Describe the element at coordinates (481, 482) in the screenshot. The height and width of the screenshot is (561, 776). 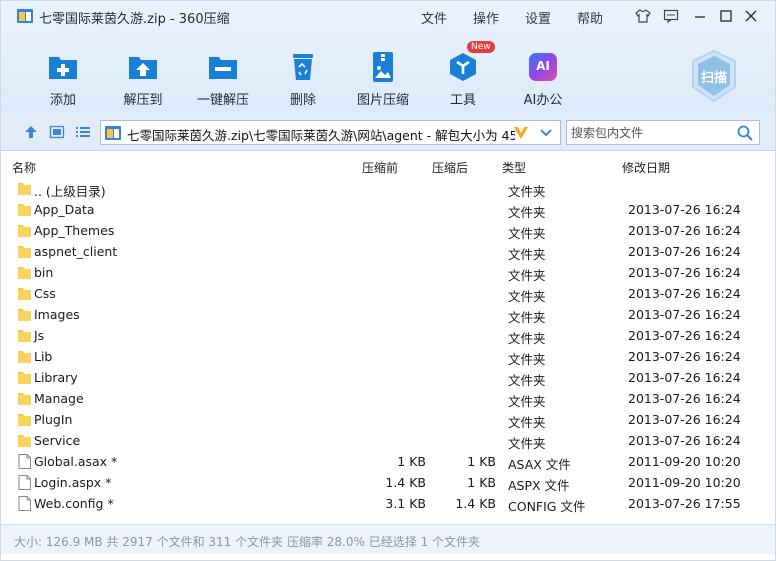
I see `file-compressed-size: 1 KB` at that location.